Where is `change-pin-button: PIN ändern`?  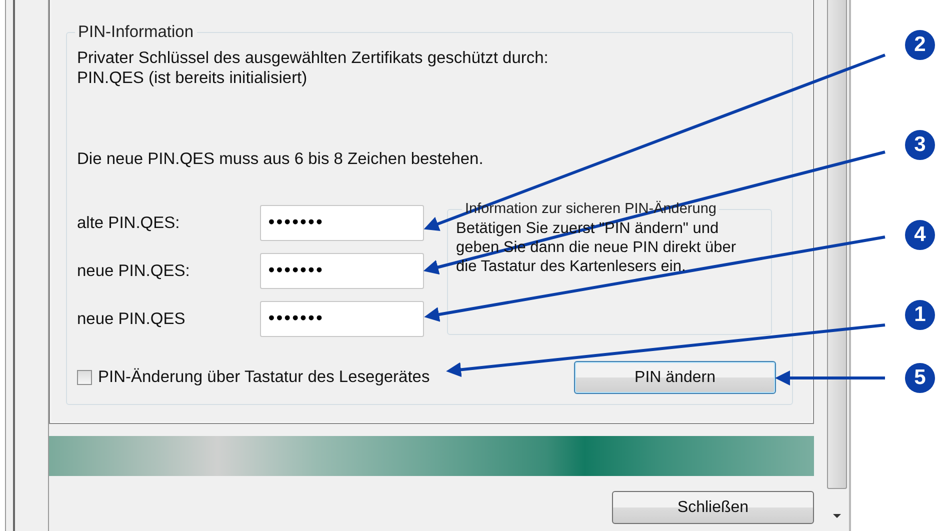
change-pin-button: PIN ändern is located at coordinates (675, 377).